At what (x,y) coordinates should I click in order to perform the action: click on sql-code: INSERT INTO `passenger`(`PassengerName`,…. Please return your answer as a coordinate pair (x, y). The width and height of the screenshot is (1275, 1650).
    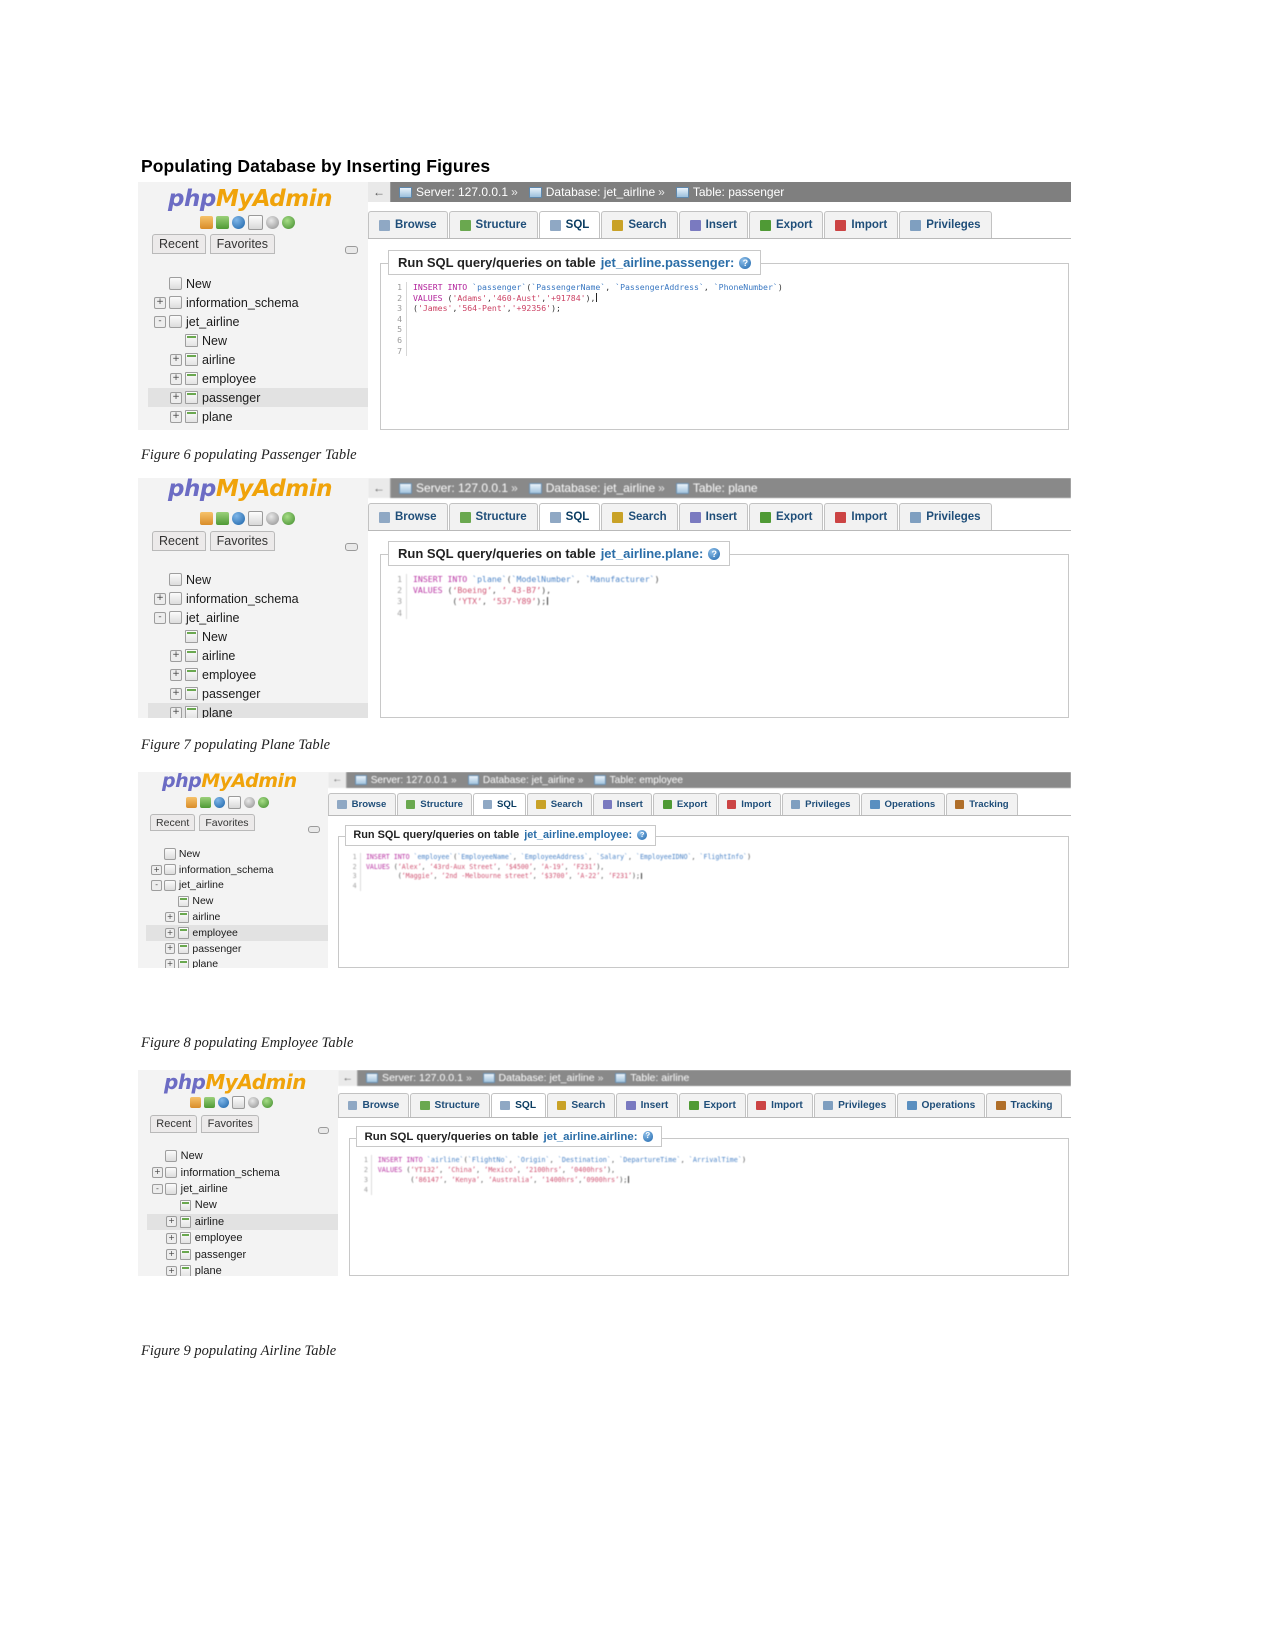
    Looking at the image, I should click on (595, 319).